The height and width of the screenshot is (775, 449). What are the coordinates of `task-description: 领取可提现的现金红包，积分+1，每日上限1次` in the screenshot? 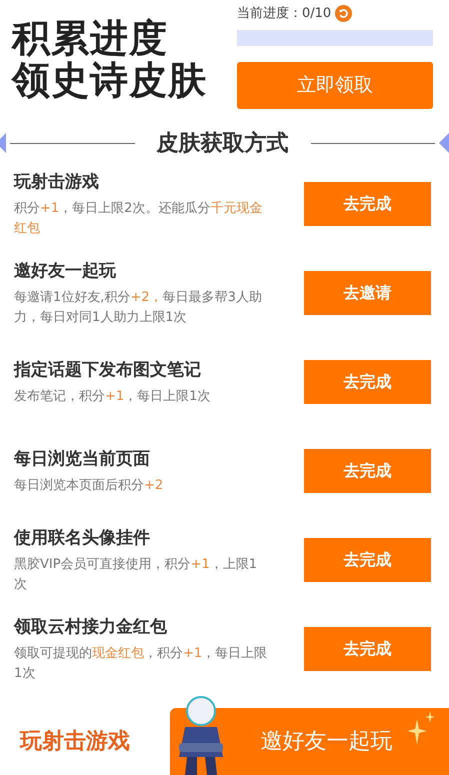 It's located at (141, 664).